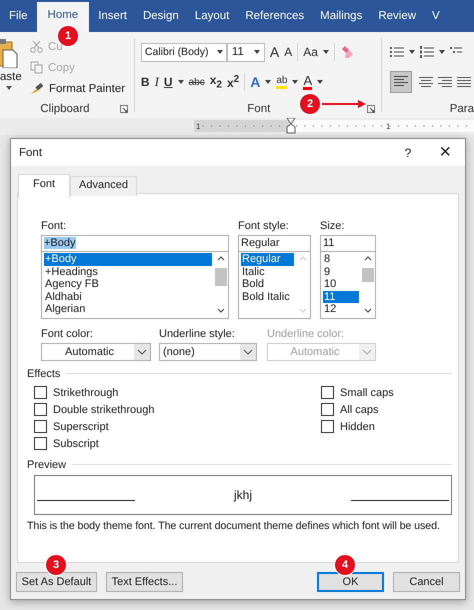 The height and width of the screenshot is (610, 474). I want to click on shrink-font-button: A, so click(288, 52).